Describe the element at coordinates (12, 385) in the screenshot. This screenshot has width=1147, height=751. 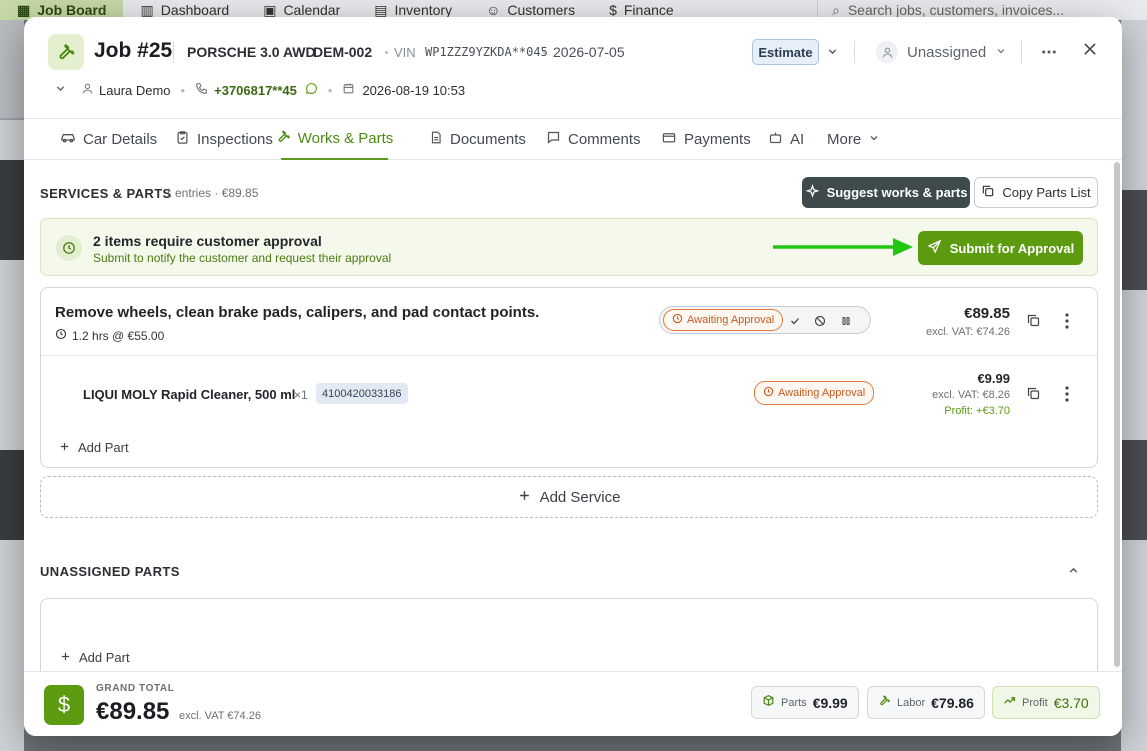
I see `background-left-column` at that location.